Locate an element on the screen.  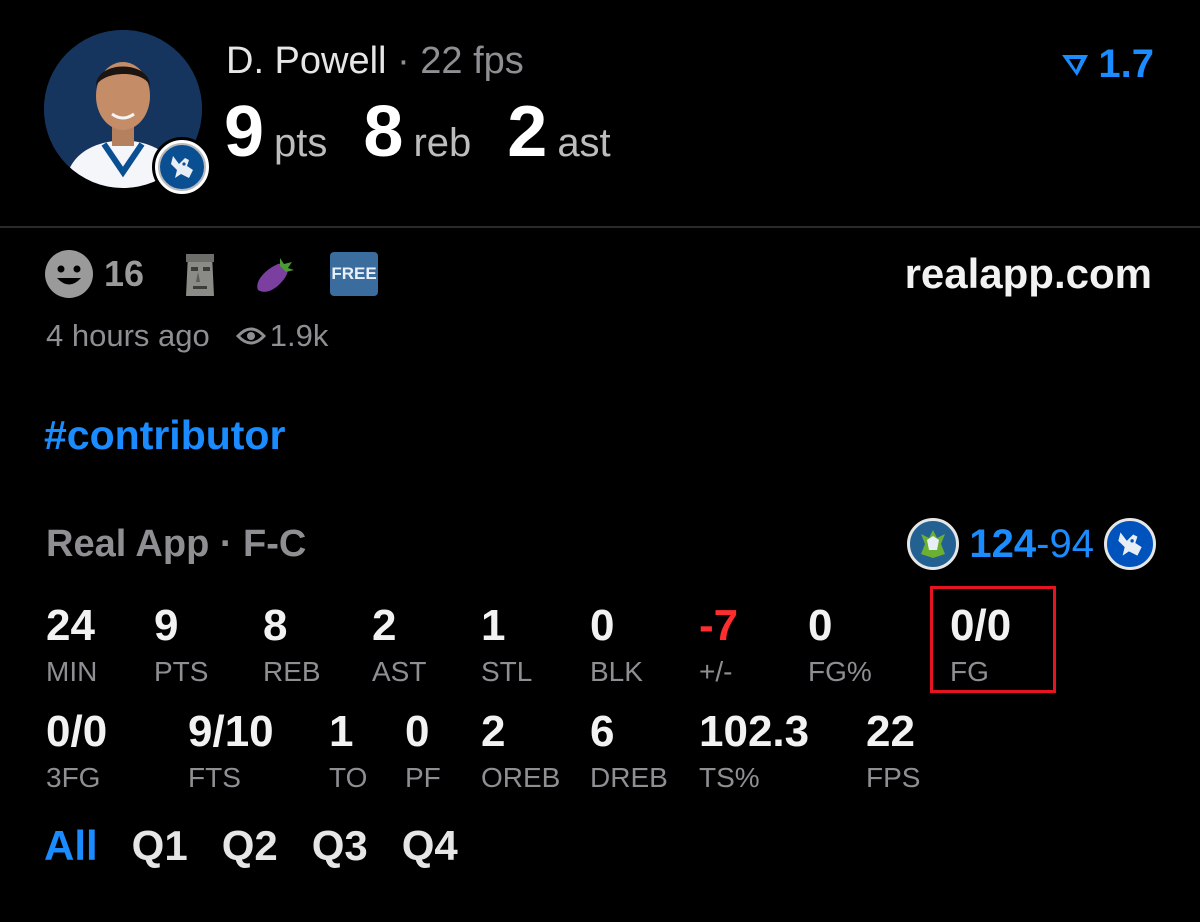
stat-plus-minus: -7 +/- is located at coordinates (718, 646).